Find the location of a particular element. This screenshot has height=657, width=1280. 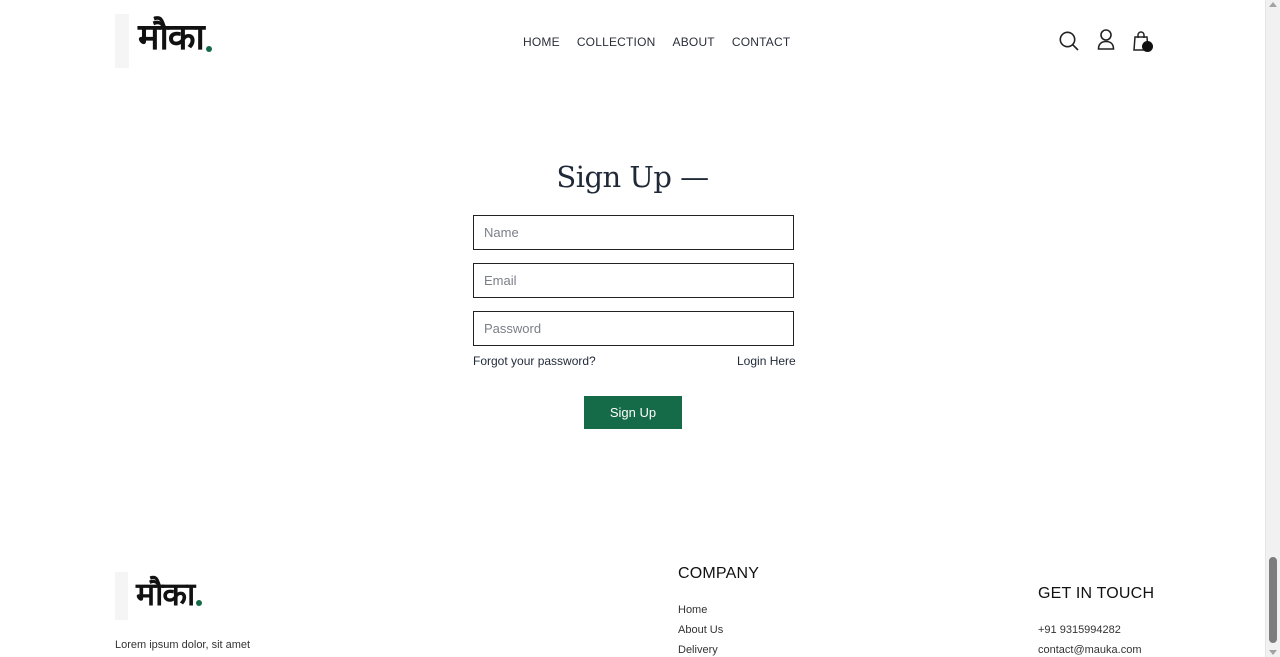

forgot-password-link: Forgot your password? is located at coordinates (534, 361).